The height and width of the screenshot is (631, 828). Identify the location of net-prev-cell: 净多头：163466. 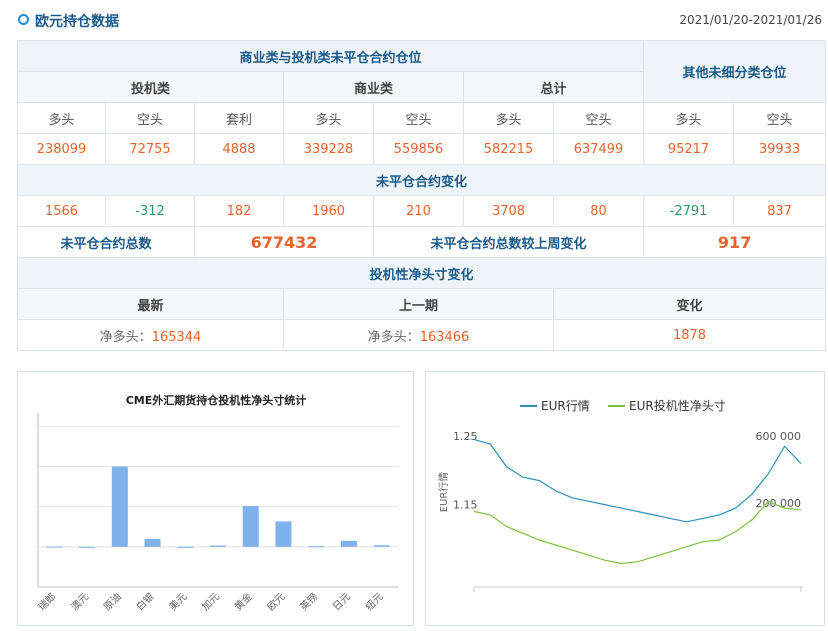
(418, 335).